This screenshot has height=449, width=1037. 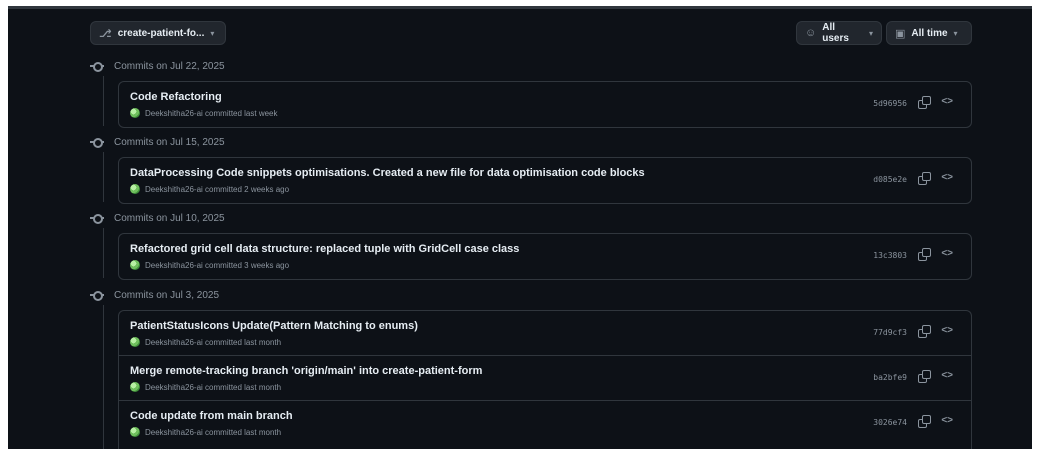 I want to click on calendar-icon: ▣, so click(x=900, y=33).